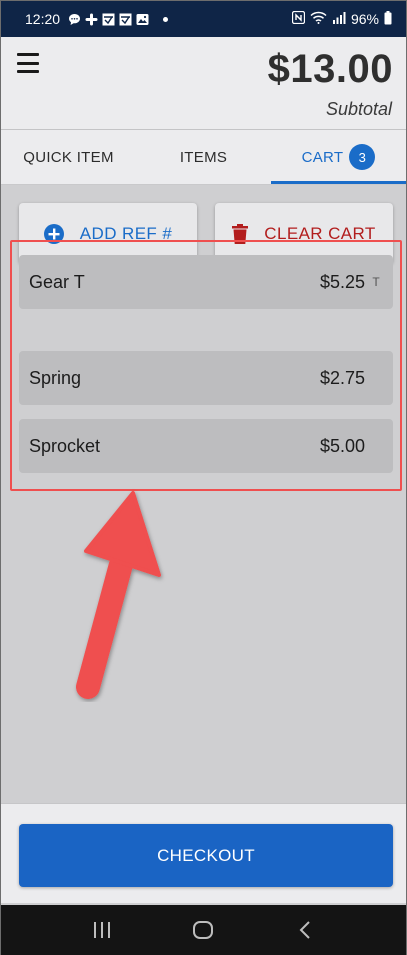 The width and height of the screenshot is (407, 955). What do you see at coordinates (339, 19) in the screenshot?
I see `signal-icon` at bounding box center [339, 19].